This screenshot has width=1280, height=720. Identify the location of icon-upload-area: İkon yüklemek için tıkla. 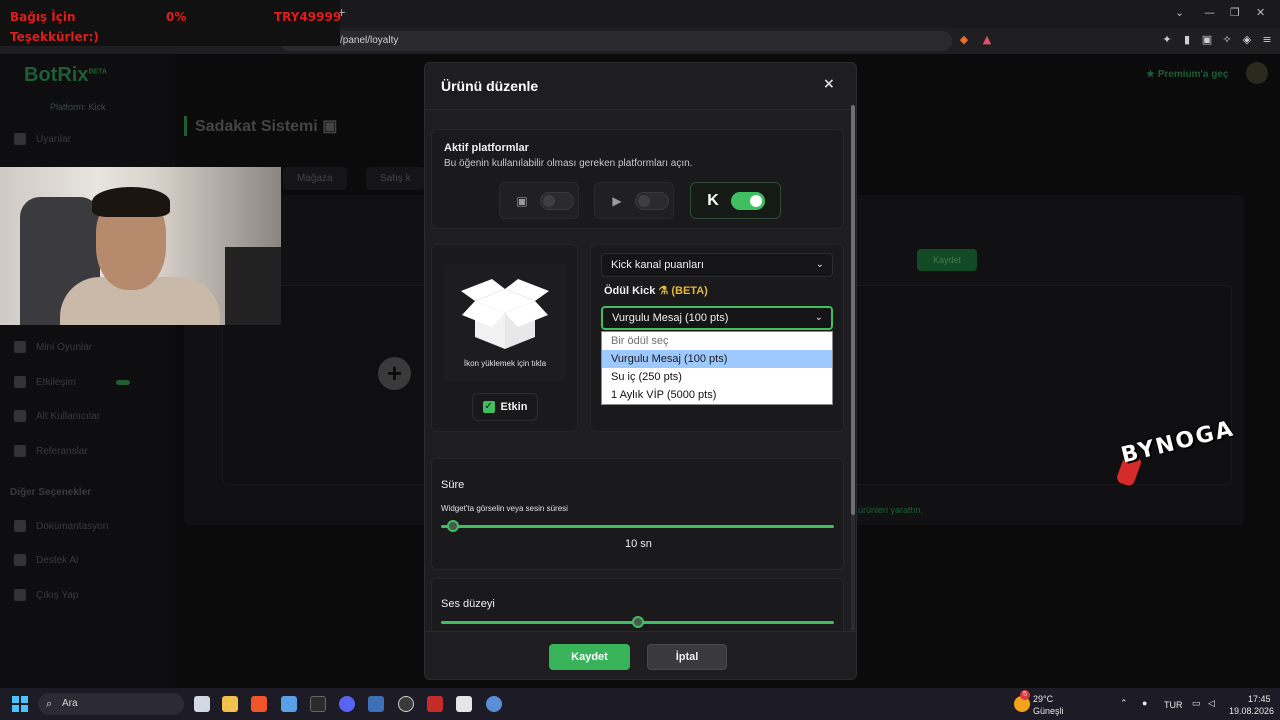
(505, 322).